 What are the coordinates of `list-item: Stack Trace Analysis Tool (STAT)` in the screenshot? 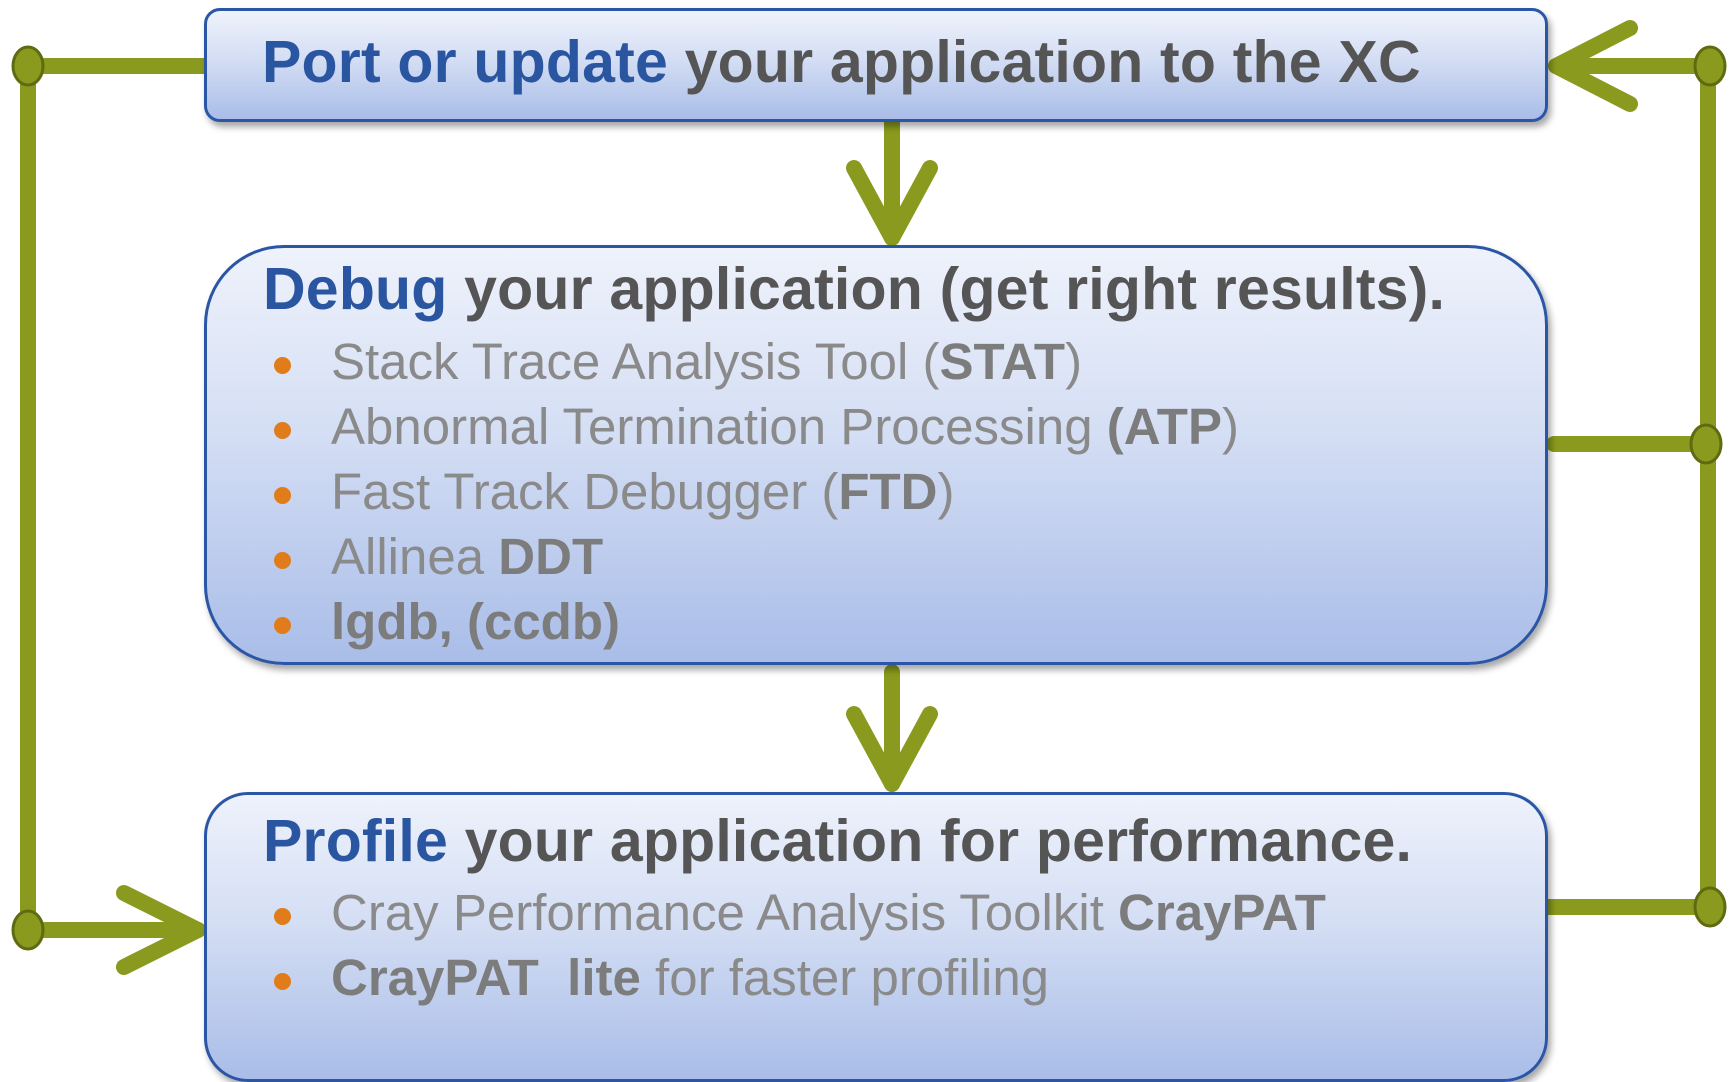 It's located at (723, 361).